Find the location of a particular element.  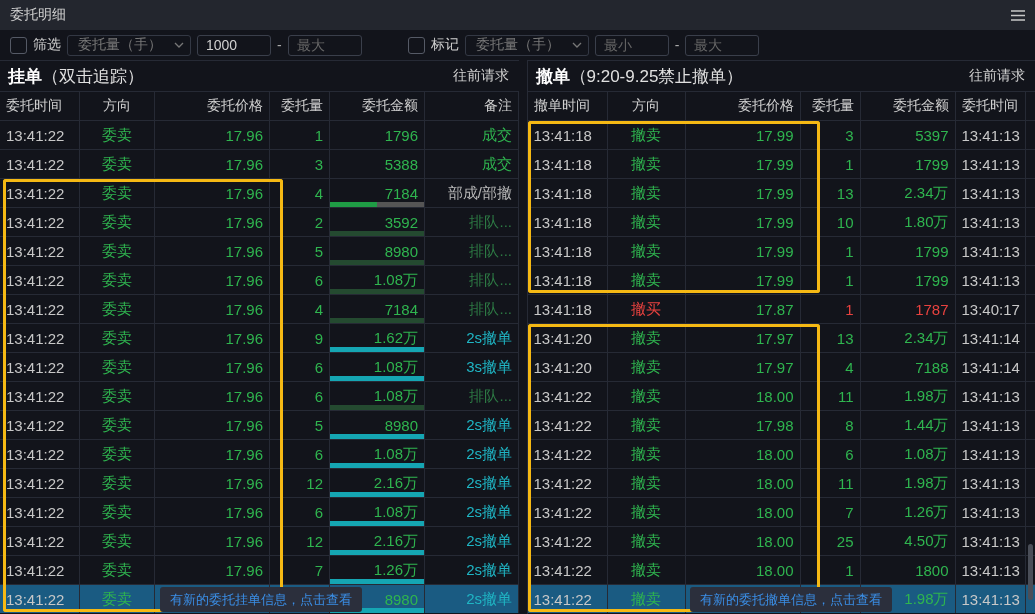

table-cell: 25 is located at coordinates (830, 541).